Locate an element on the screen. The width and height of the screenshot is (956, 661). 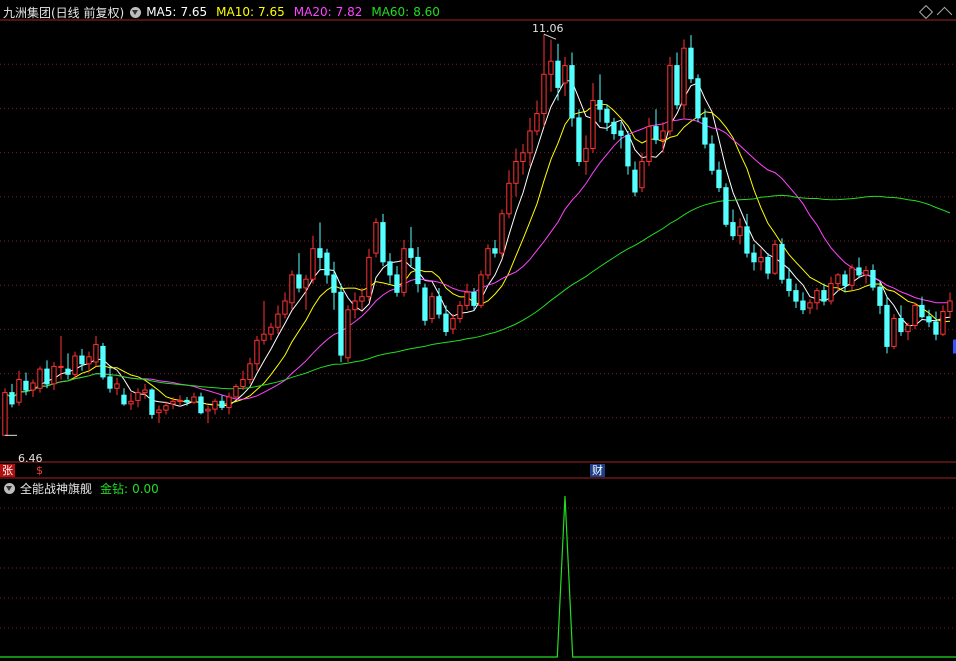
cai-marker: 财 is located at coordinates (597, 470).